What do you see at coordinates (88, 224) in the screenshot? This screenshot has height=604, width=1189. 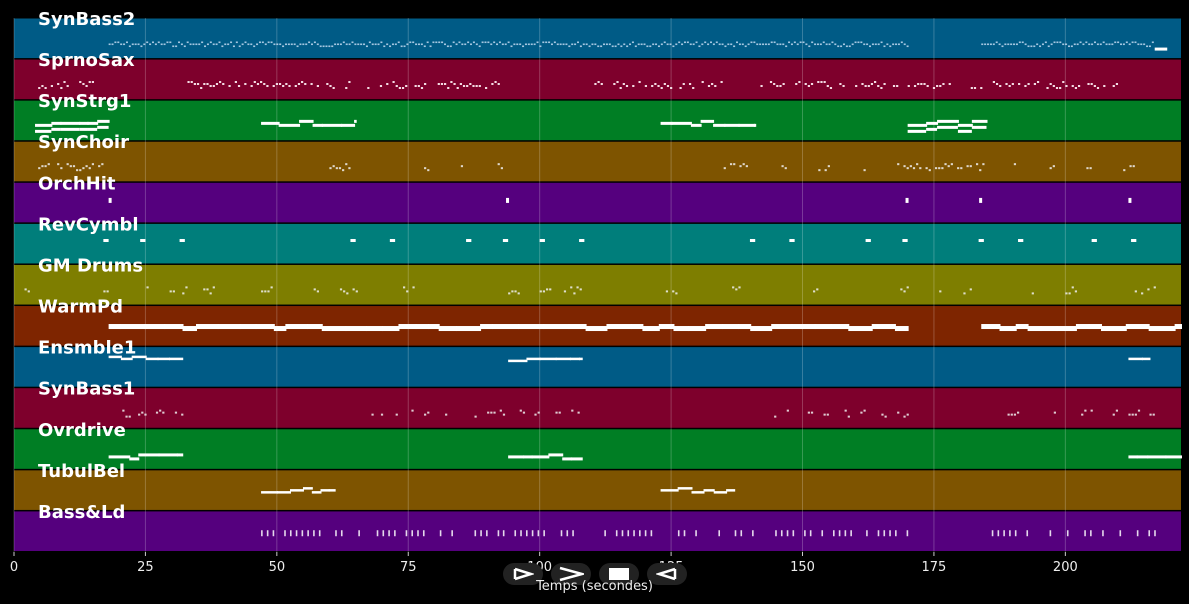 I see `track-label: RevCymbl` at bounding box center [88, 224].